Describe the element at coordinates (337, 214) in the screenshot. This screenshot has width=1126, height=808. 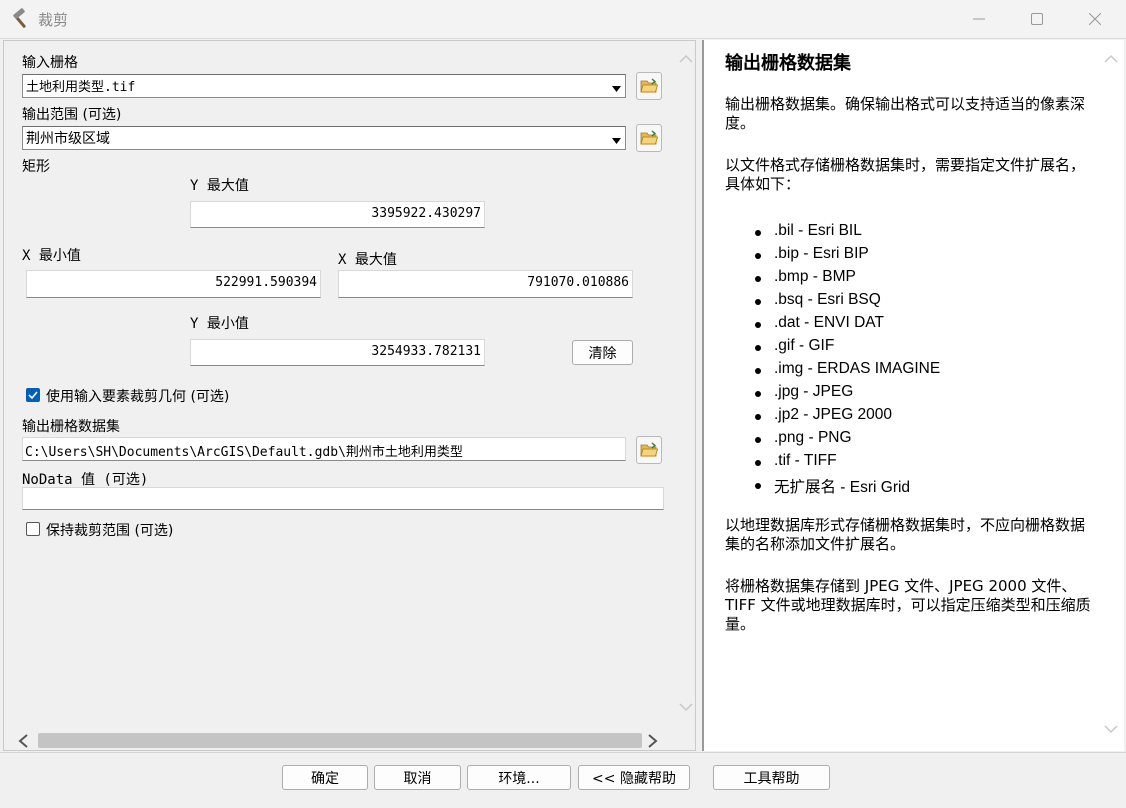
I see `y-max-input: 3395922.430297` at that location.